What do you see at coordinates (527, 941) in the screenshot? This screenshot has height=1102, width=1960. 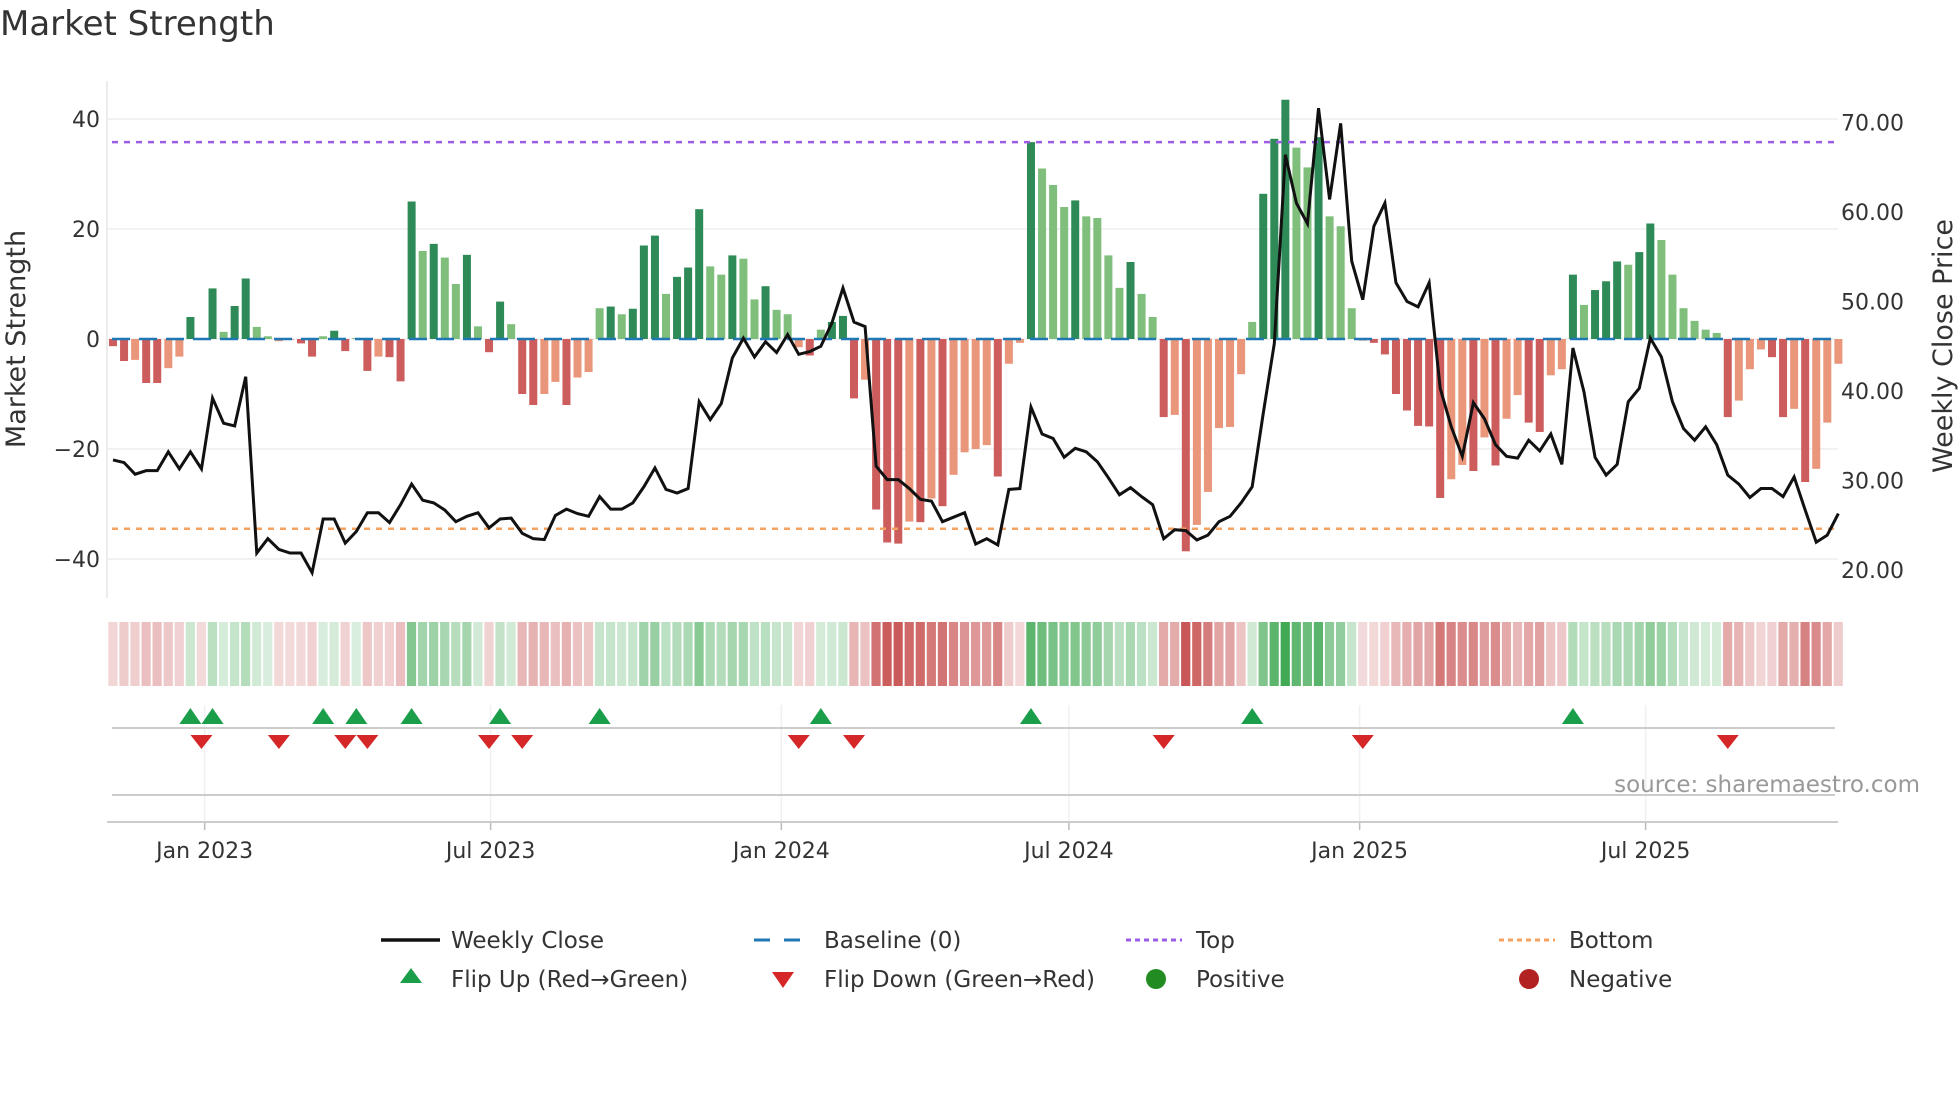 I see `legend-label: Weekly Close` at bounding box center [527, 941].